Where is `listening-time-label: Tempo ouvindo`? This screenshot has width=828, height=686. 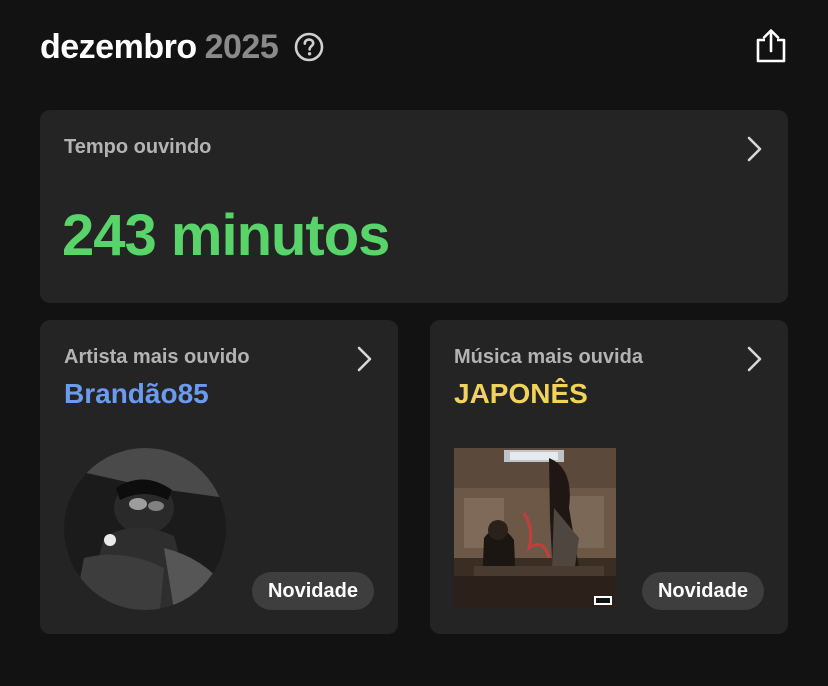
listening-time-label: Tempo ouvindo is located at coordinates (138, 147).